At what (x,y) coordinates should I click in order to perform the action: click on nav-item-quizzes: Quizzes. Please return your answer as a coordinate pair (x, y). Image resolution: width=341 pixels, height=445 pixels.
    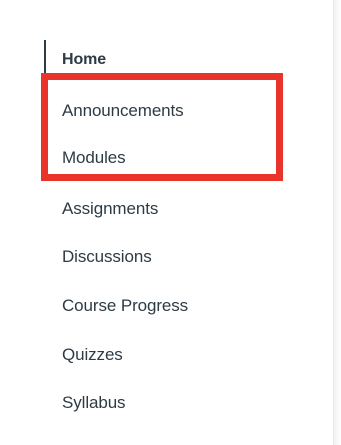
    Looking at the image, I should click on (92, 355).